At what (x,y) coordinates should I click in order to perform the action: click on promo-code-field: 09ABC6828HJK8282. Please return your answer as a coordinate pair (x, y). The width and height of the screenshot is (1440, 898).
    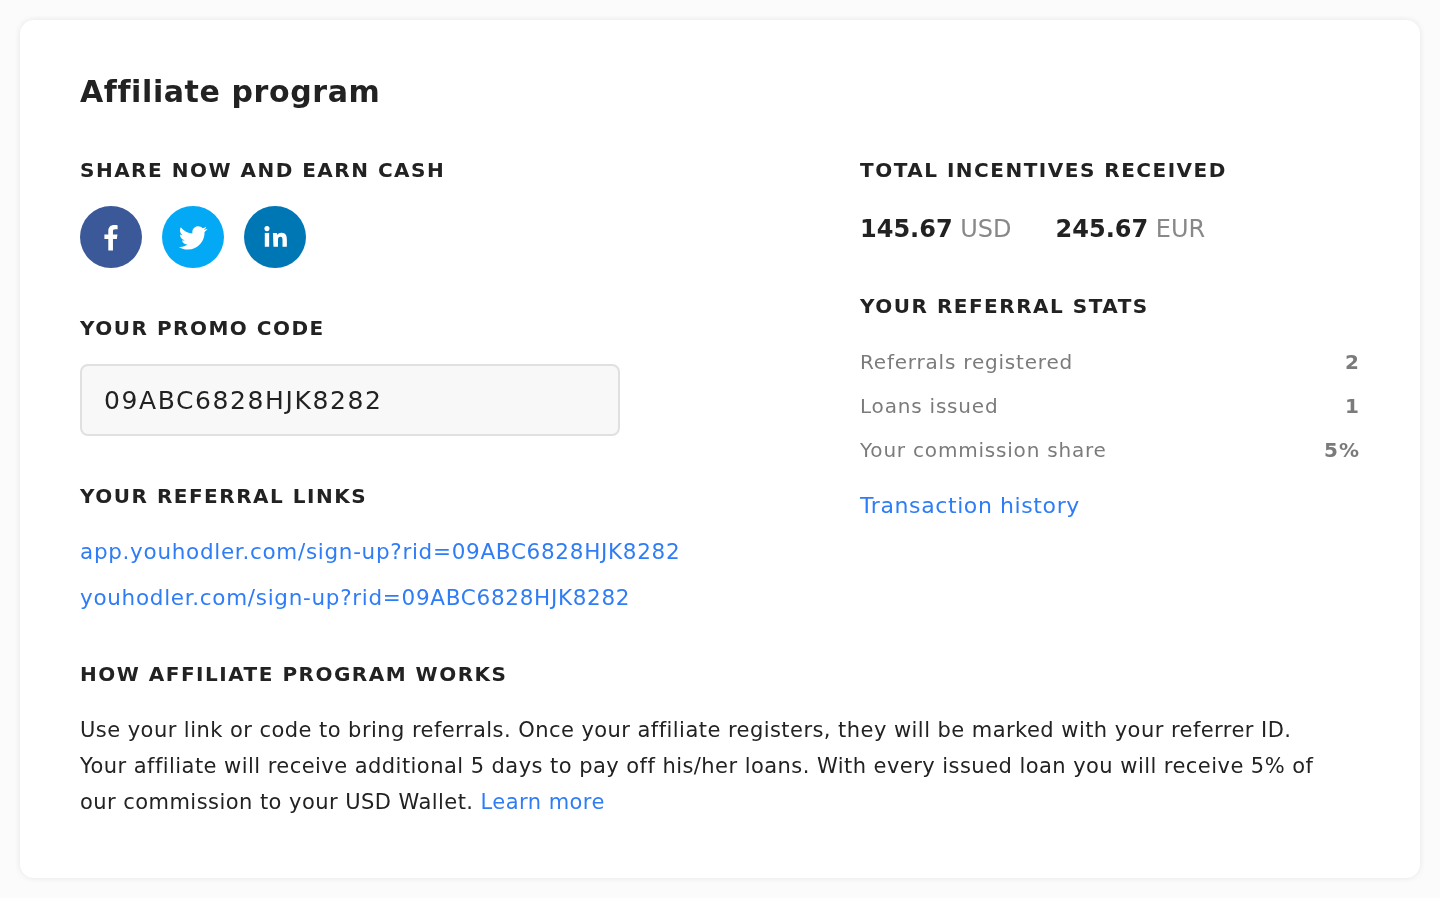
    Looking at the image, I should click on (350, 400).